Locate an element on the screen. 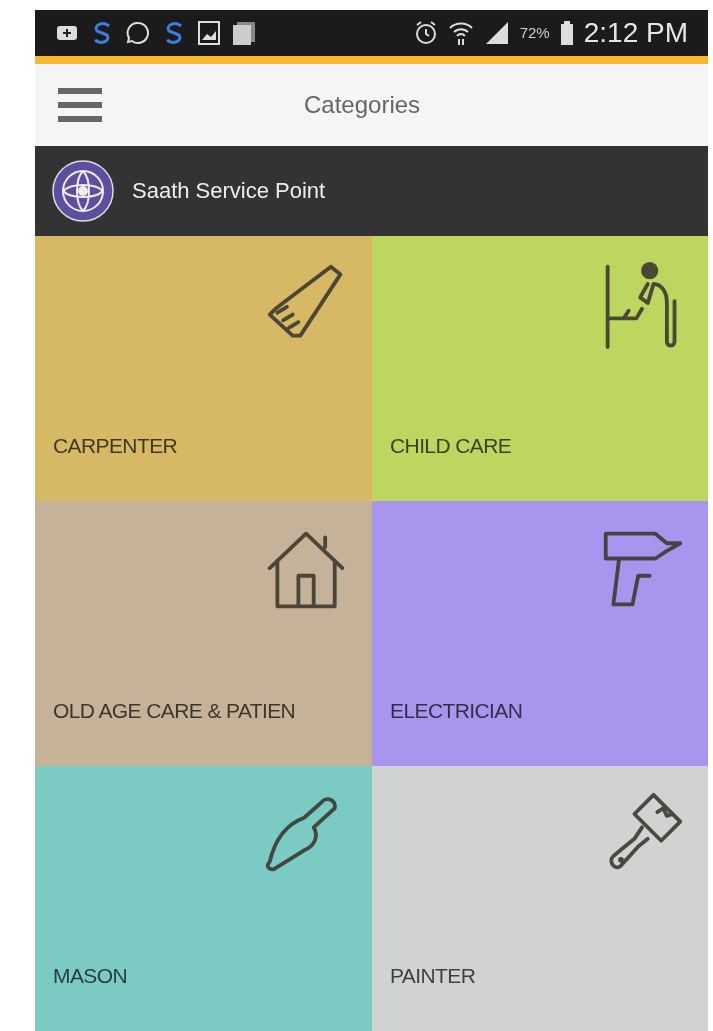 This screenshot has height=1031, width=713. image-icon is located at coordinates (209, 32).